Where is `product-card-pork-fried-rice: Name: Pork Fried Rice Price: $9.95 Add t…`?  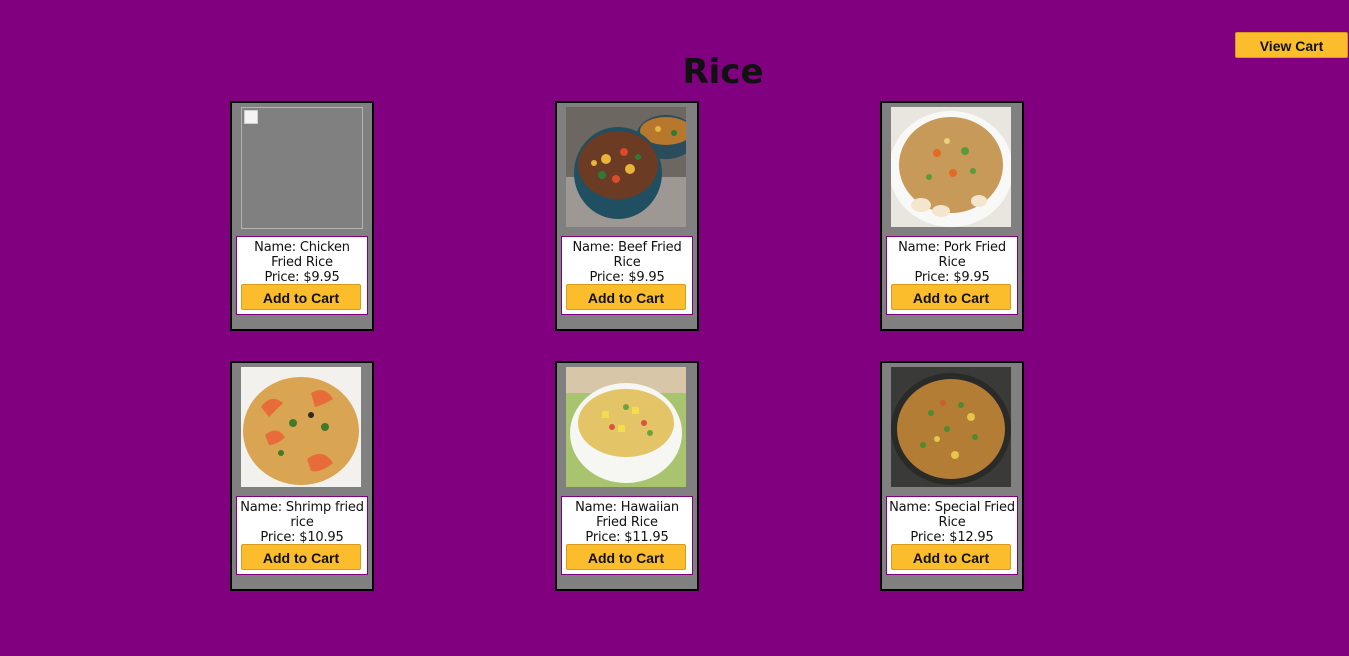 product-card-pork-fried-rice: Name: Pork Fried Rice Price: $9.95 Add t… is located at coordinates (952, 216).